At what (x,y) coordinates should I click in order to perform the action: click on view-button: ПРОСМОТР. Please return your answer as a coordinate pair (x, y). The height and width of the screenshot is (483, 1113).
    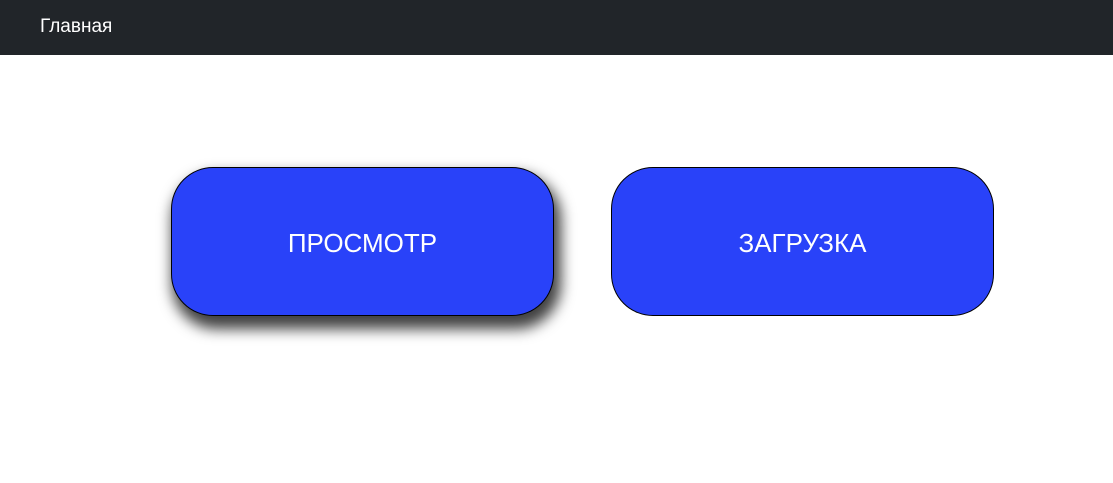
    Looking at the image, I should click on (362, 241).